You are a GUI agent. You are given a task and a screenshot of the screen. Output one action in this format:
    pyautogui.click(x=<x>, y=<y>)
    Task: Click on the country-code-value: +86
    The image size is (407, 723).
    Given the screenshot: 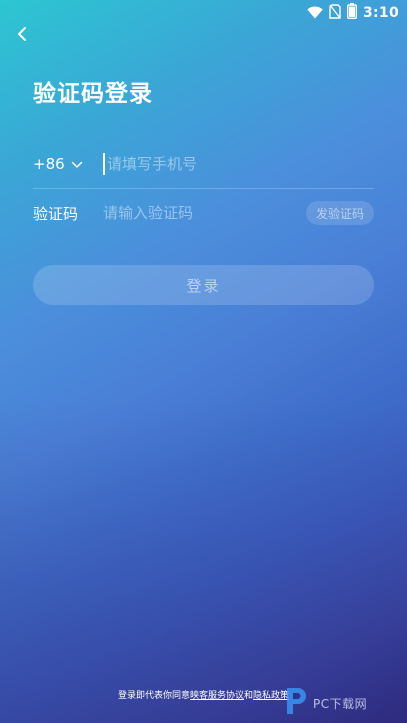 What is the action you would take?
    pyautogui.click(x=49, y=164)
    